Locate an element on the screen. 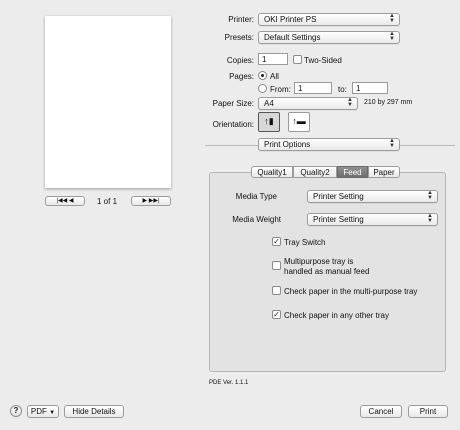 This screenshot has width=460, height=430. presets-popup: Default Settings ▲ ▼ is located at coordinates (329, 37).